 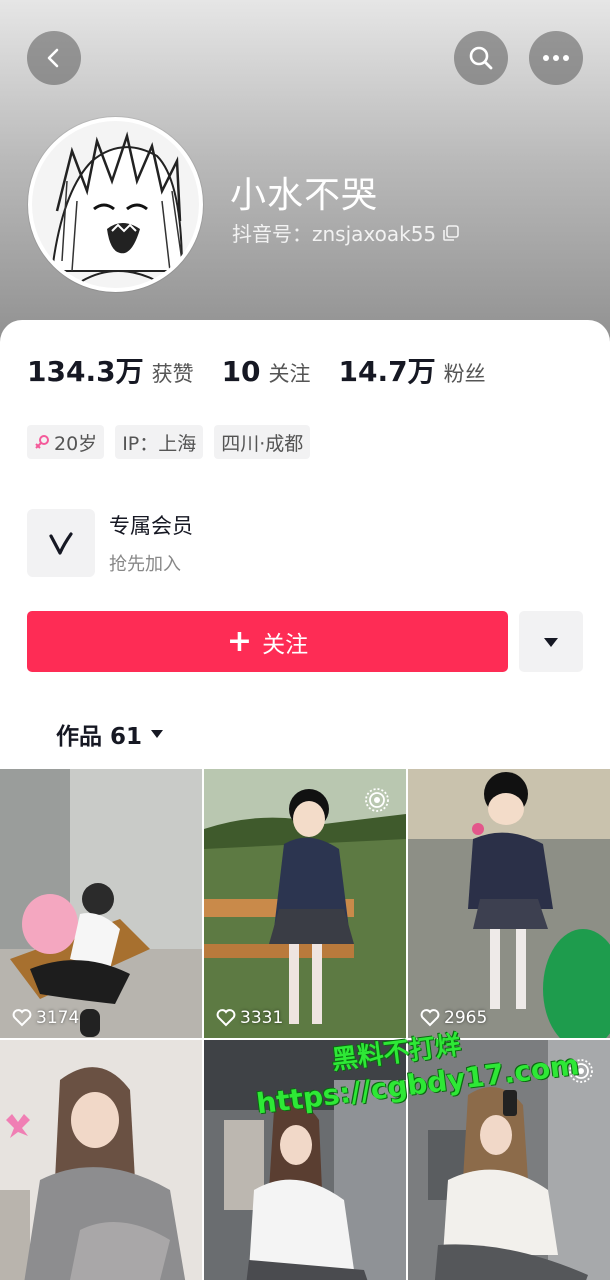 I want to click on video-thumbnail, so click(x=101, y=1160).